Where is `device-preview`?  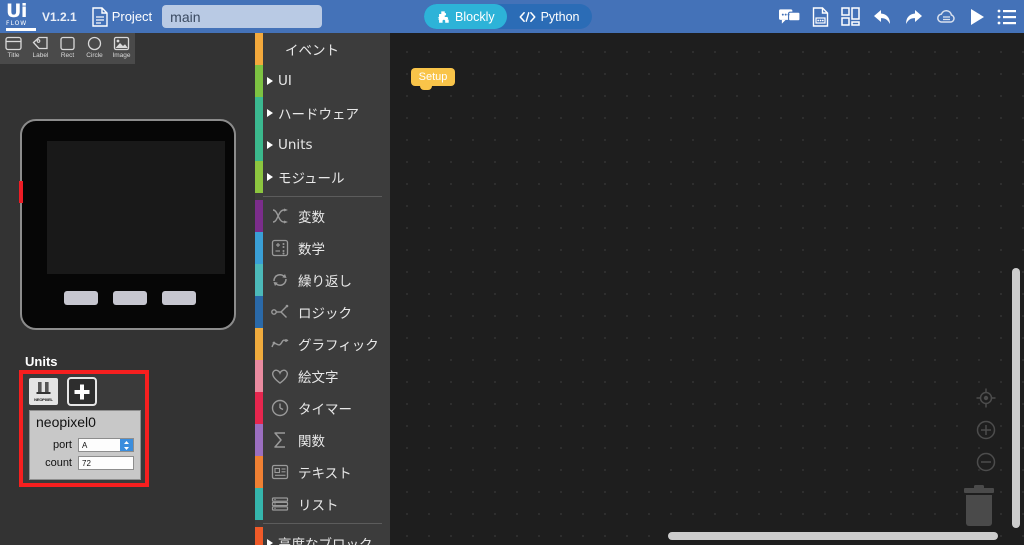 device-preview is located at coordinates (127, 224).